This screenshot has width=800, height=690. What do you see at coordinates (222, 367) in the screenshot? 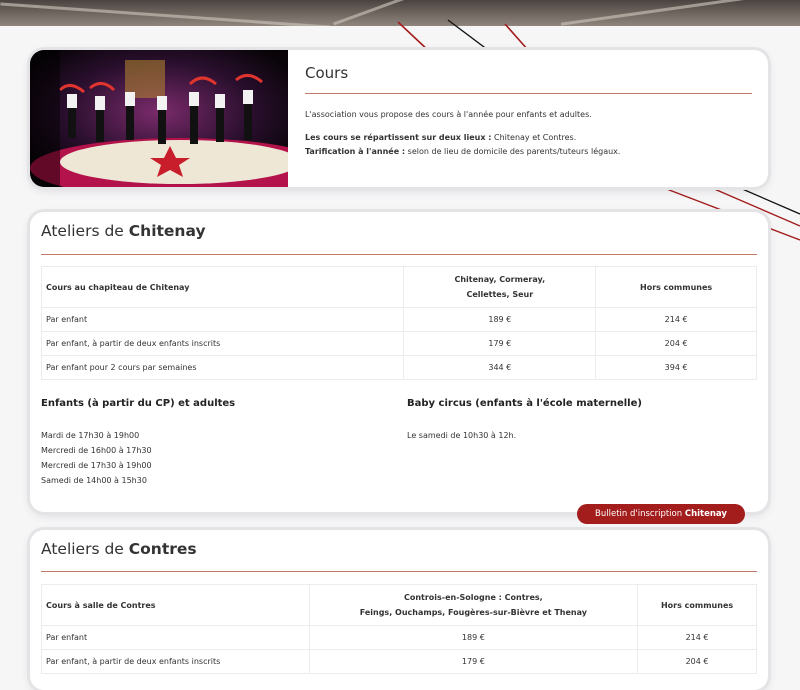
I see `table-cell-label: Par enfant pour 2 cours par semaines` at bounding box center [222, 367].